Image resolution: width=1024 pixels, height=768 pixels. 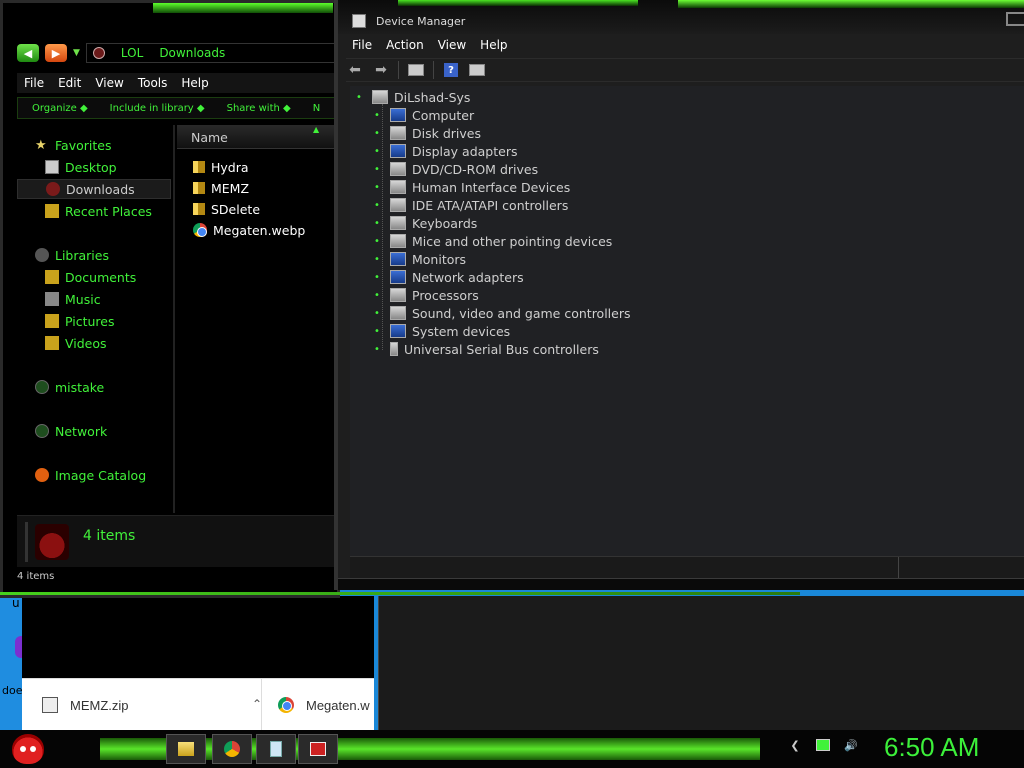 I want to click on organize-button: Organize ◆, so click(x=60, y=108).